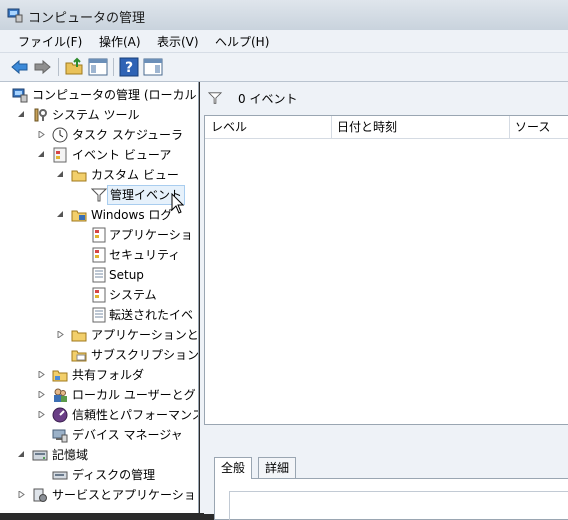 This screenshot has height=520, width=568. Describe the element at coordinates (50, 41) in the screenshot. I see `menu-file: ファイル(F)` at that location.